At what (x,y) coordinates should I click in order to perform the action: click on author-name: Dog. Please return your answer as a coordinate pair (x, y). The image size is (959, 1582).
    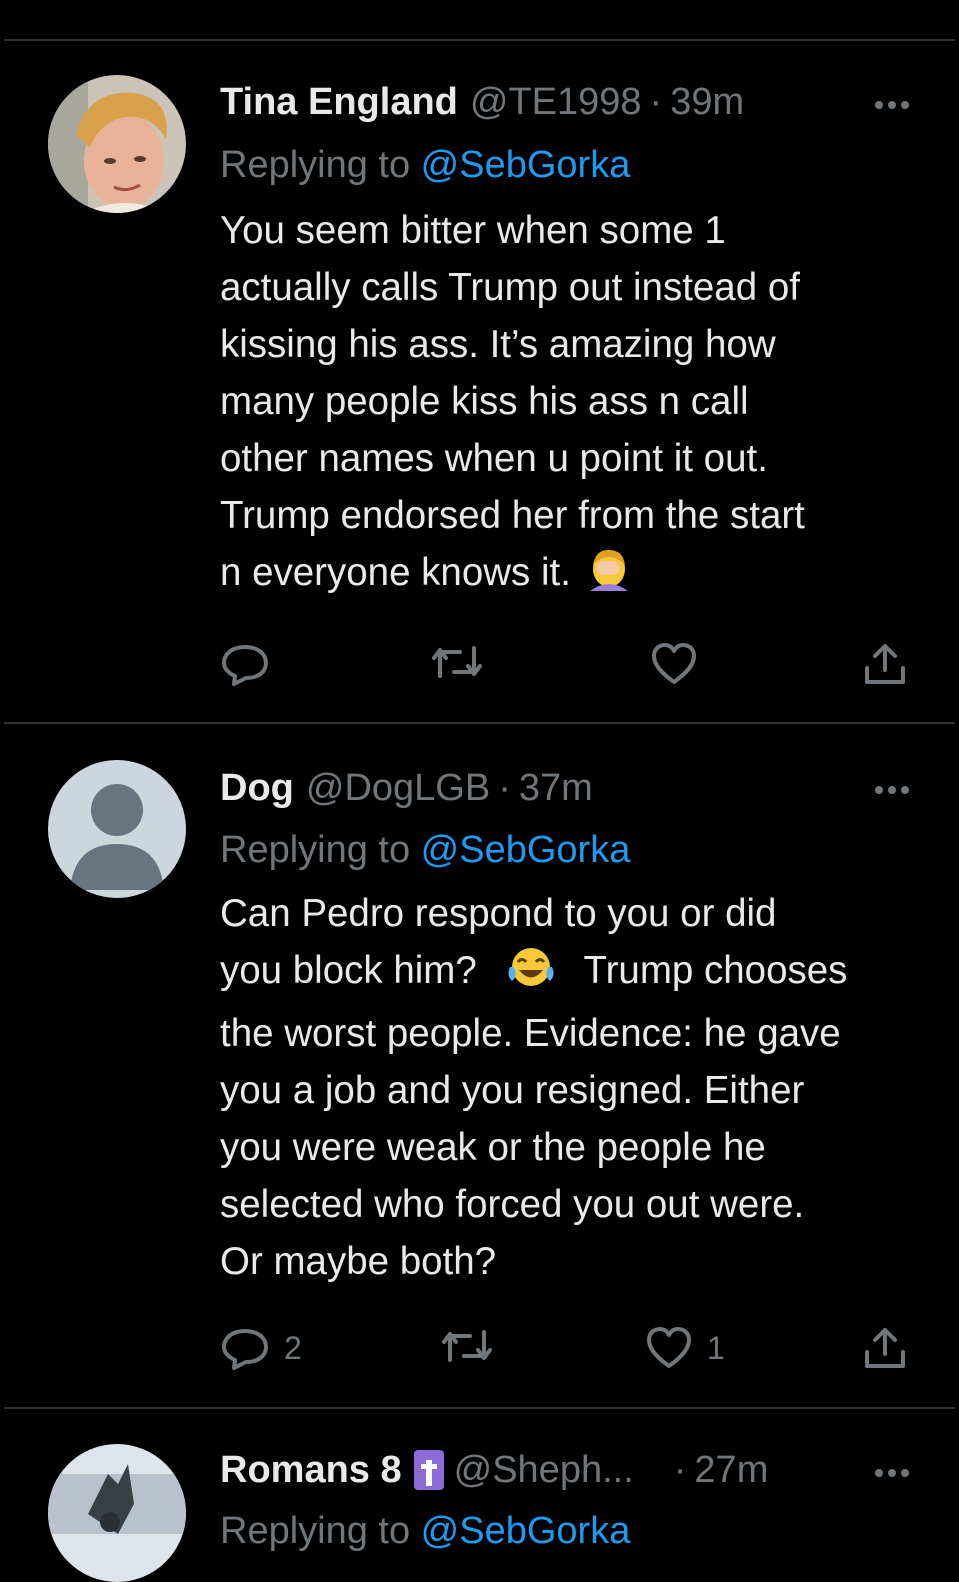
    Looking at the image, I should click on (257, 788).